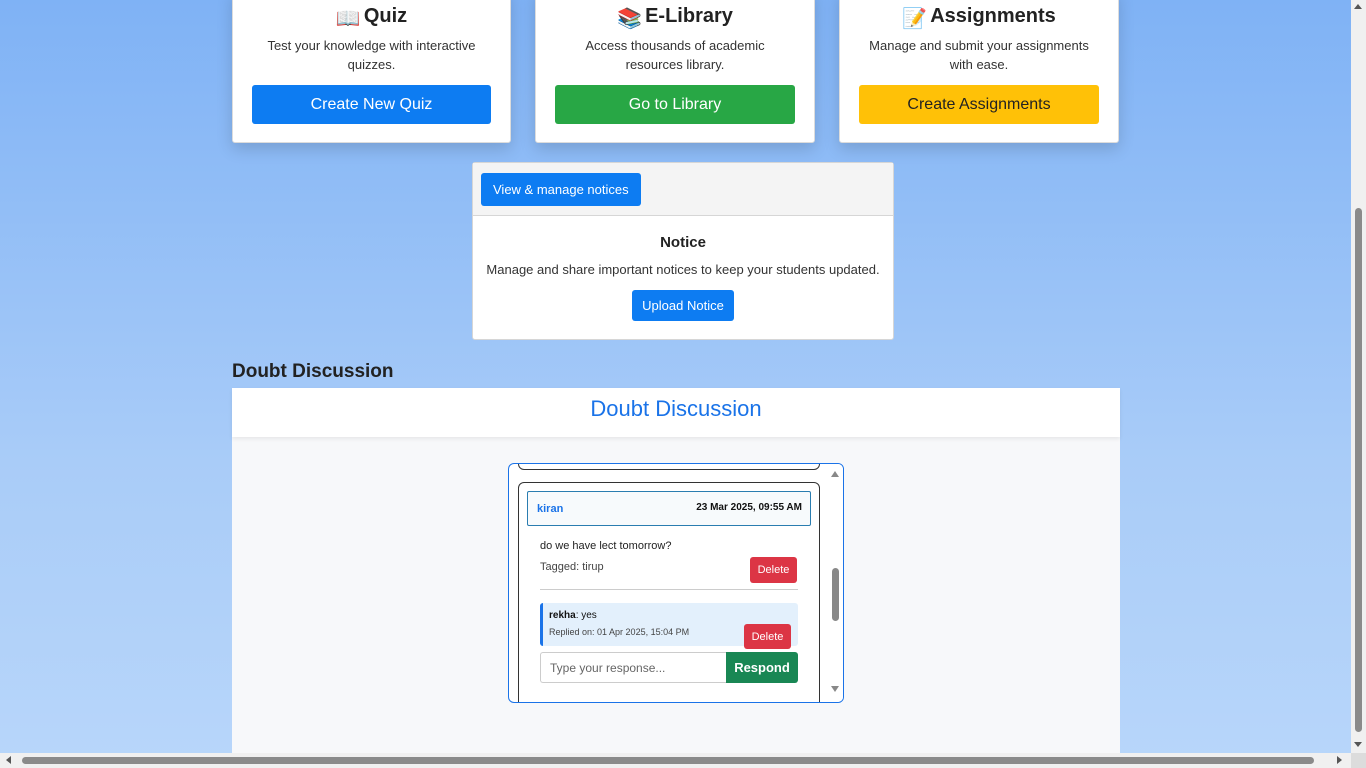 Image resolution: width=1366 pixels, height=768 pixels. I want to click on thread-scrollbar-thumb, so click(835, 594).